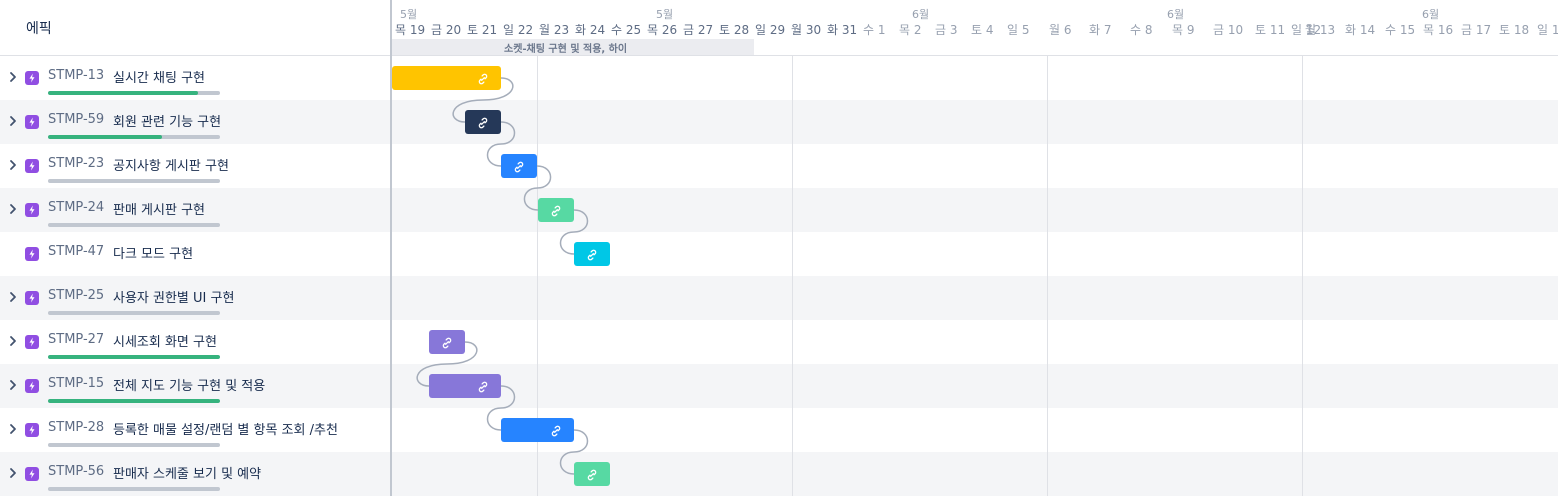 The height and width of the screenshot is (496, 1558). Describe the element at coordinates (946, 30) in the screenshot. I see `day-label: 금 3` at that location.